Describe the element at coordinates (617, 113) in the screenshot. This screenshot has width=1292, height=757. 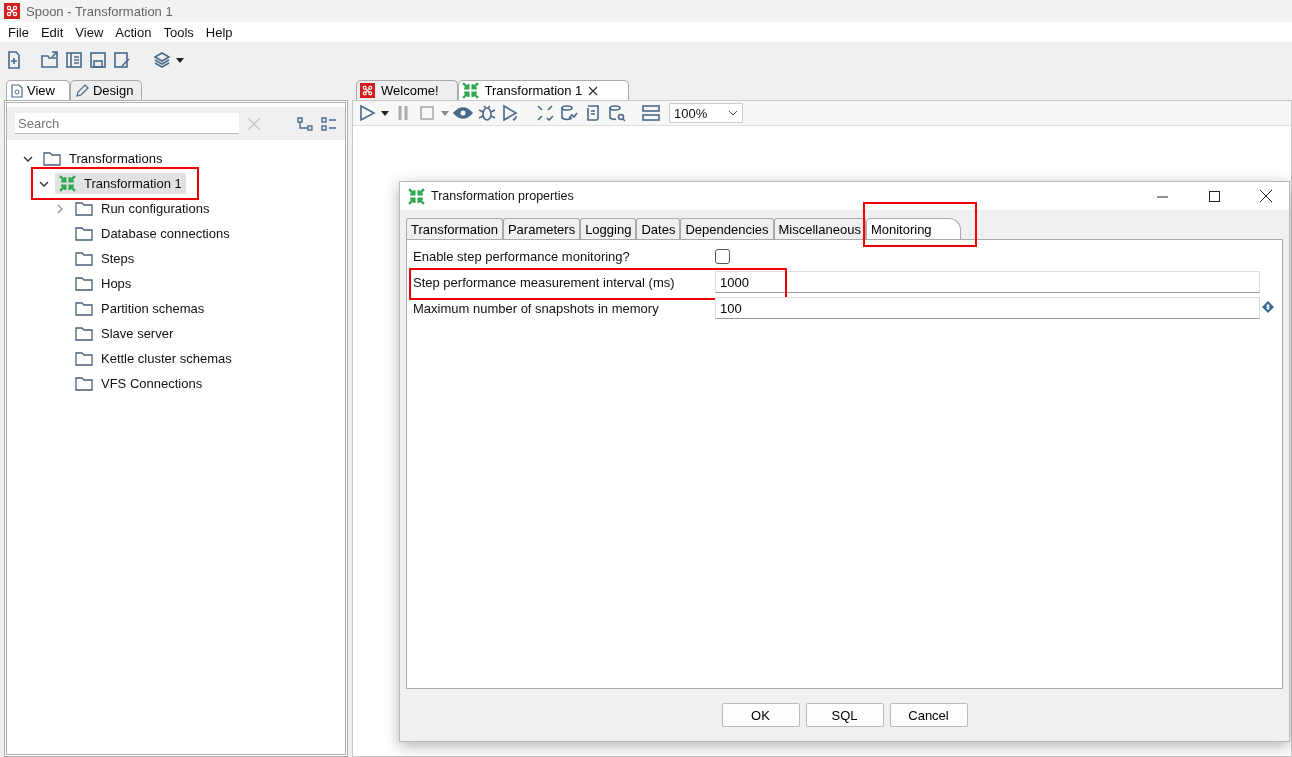
I see `database-search-icon` at that location.